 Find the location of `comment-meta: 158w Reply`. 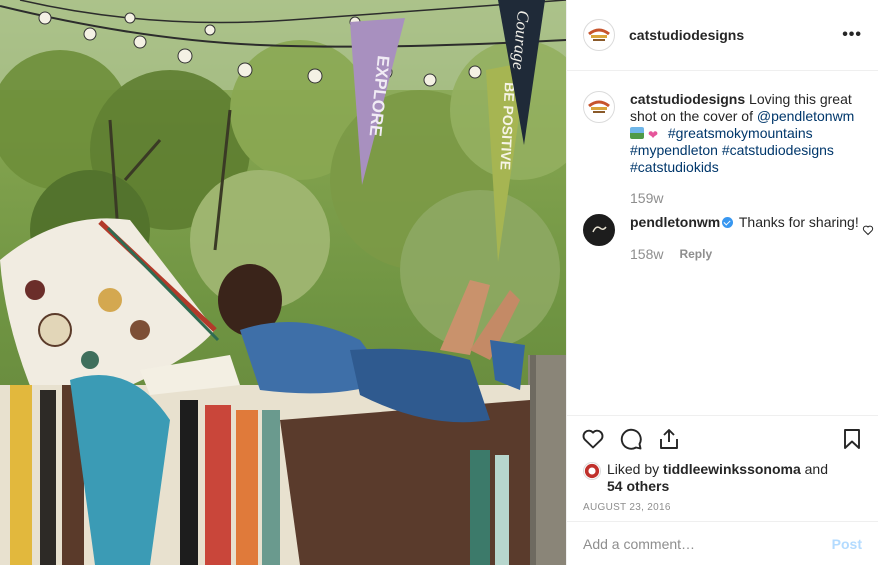

comment-meta: 158w Reply is located at coordinates (746, 254).